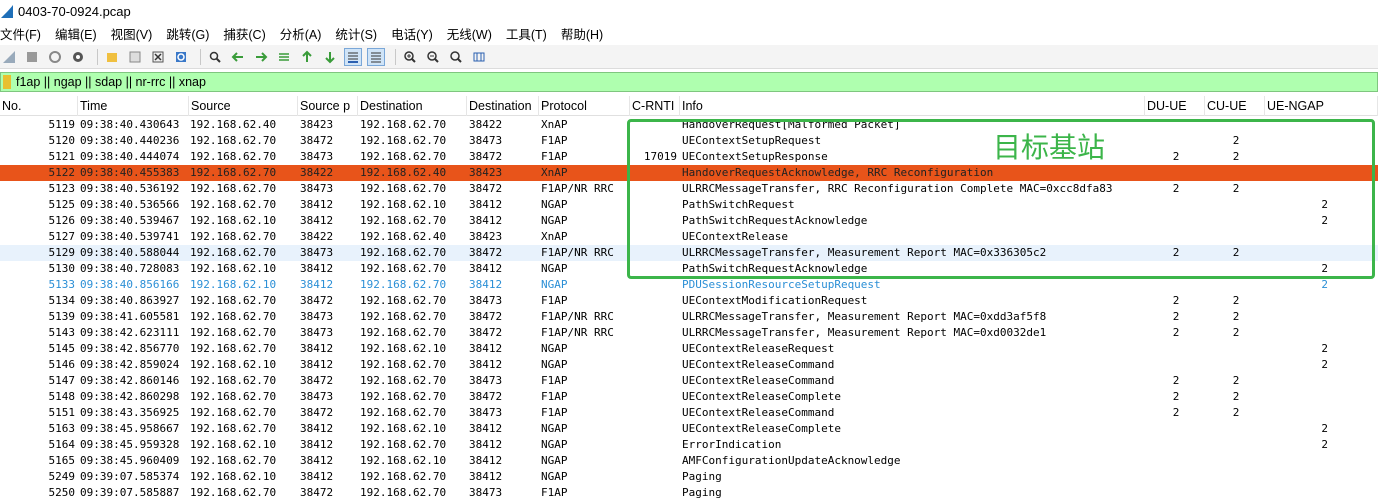 This screenshot has width=1378, height=502. I want to click on column-header-du-ue: DU-UE, so click(1175, 106).